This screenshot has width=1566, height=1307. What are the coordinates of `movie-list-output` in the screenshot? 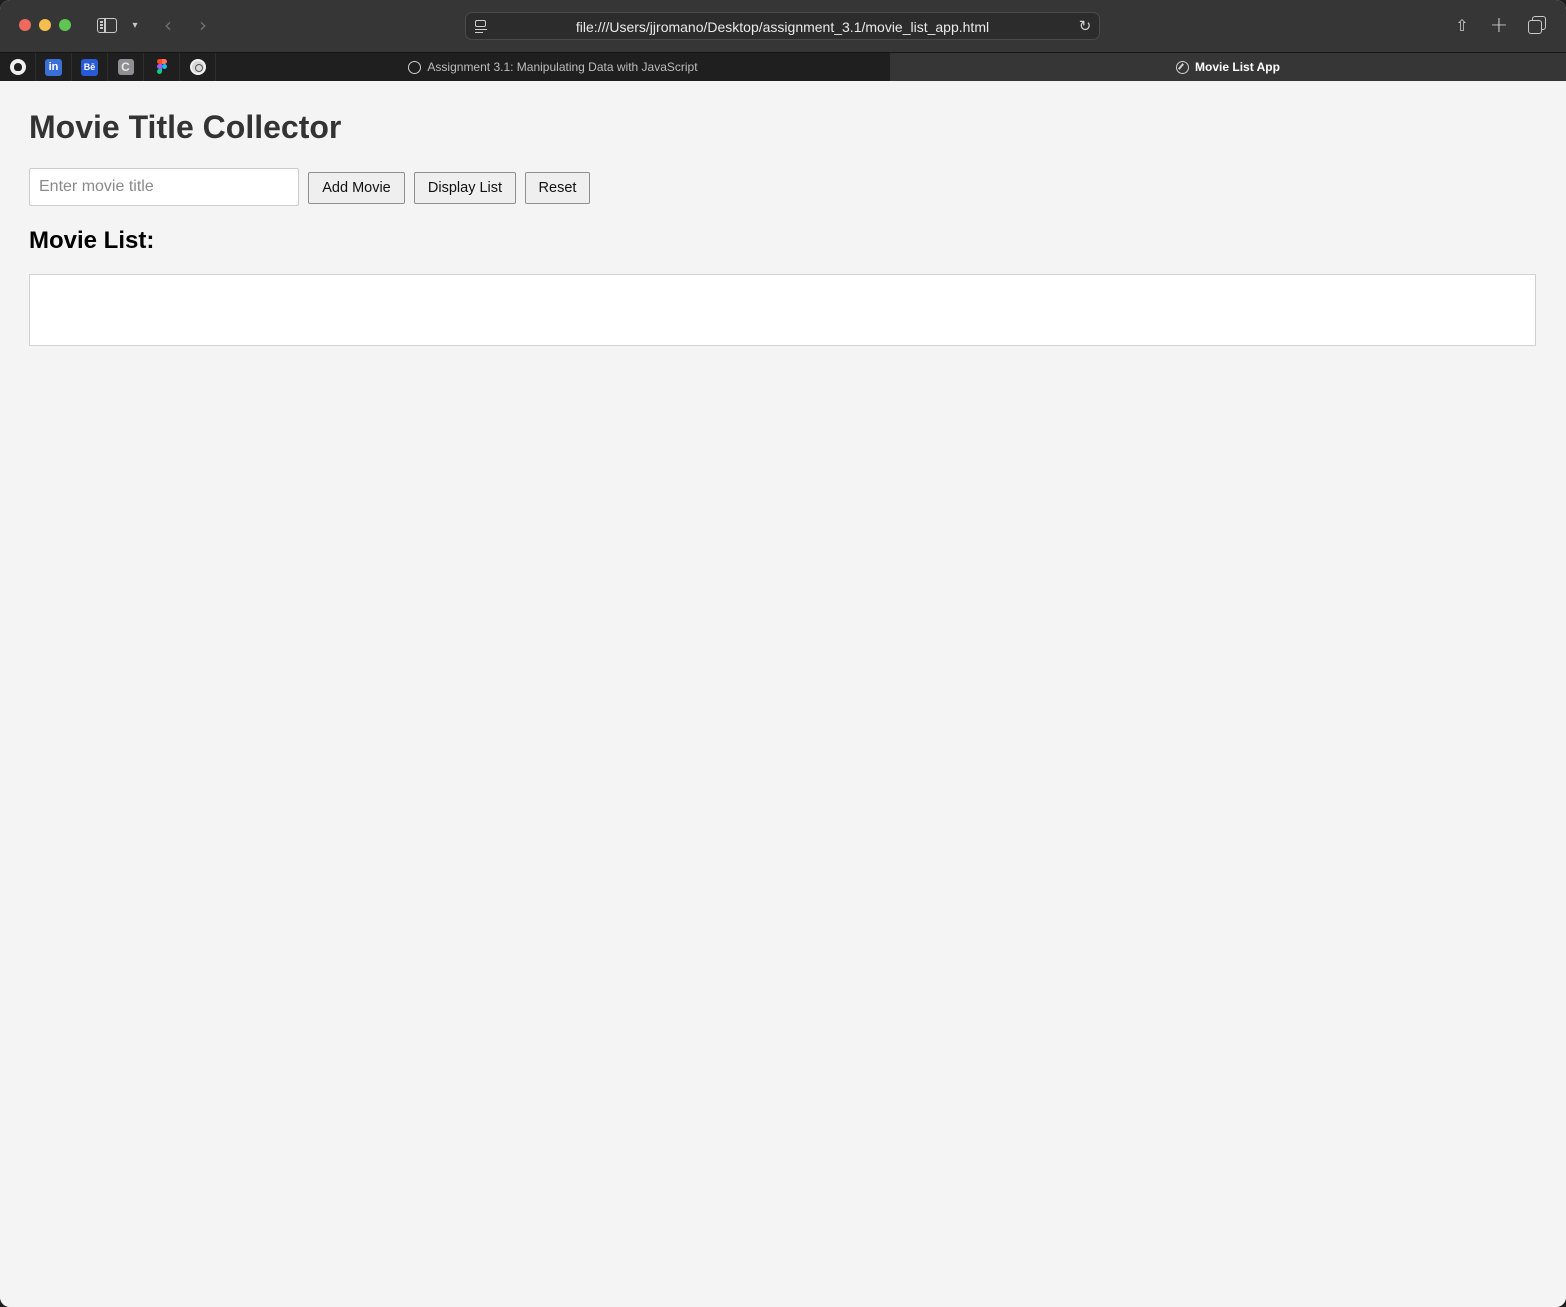 It's located at (782, 310).